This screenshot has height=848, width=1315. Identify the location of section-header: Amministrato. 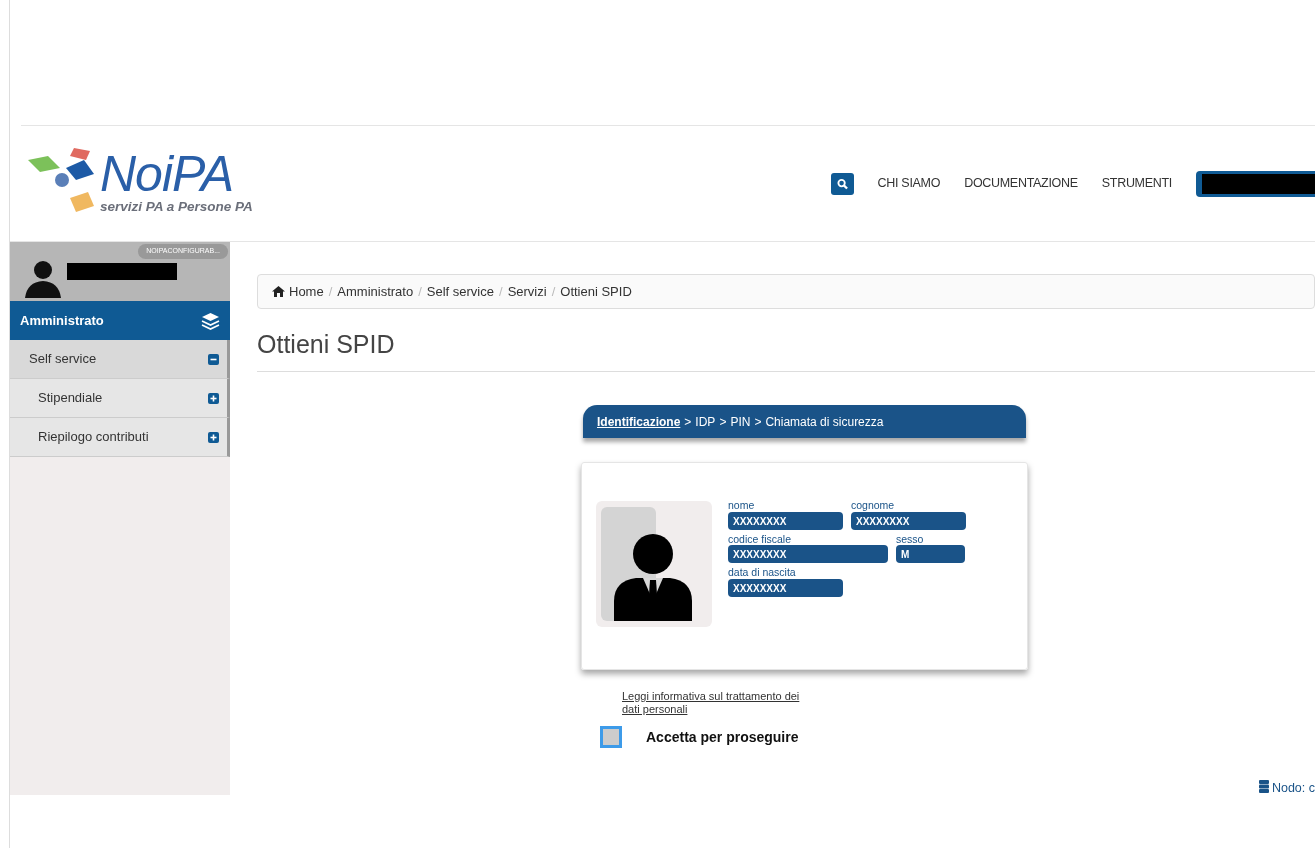
(120, 320).